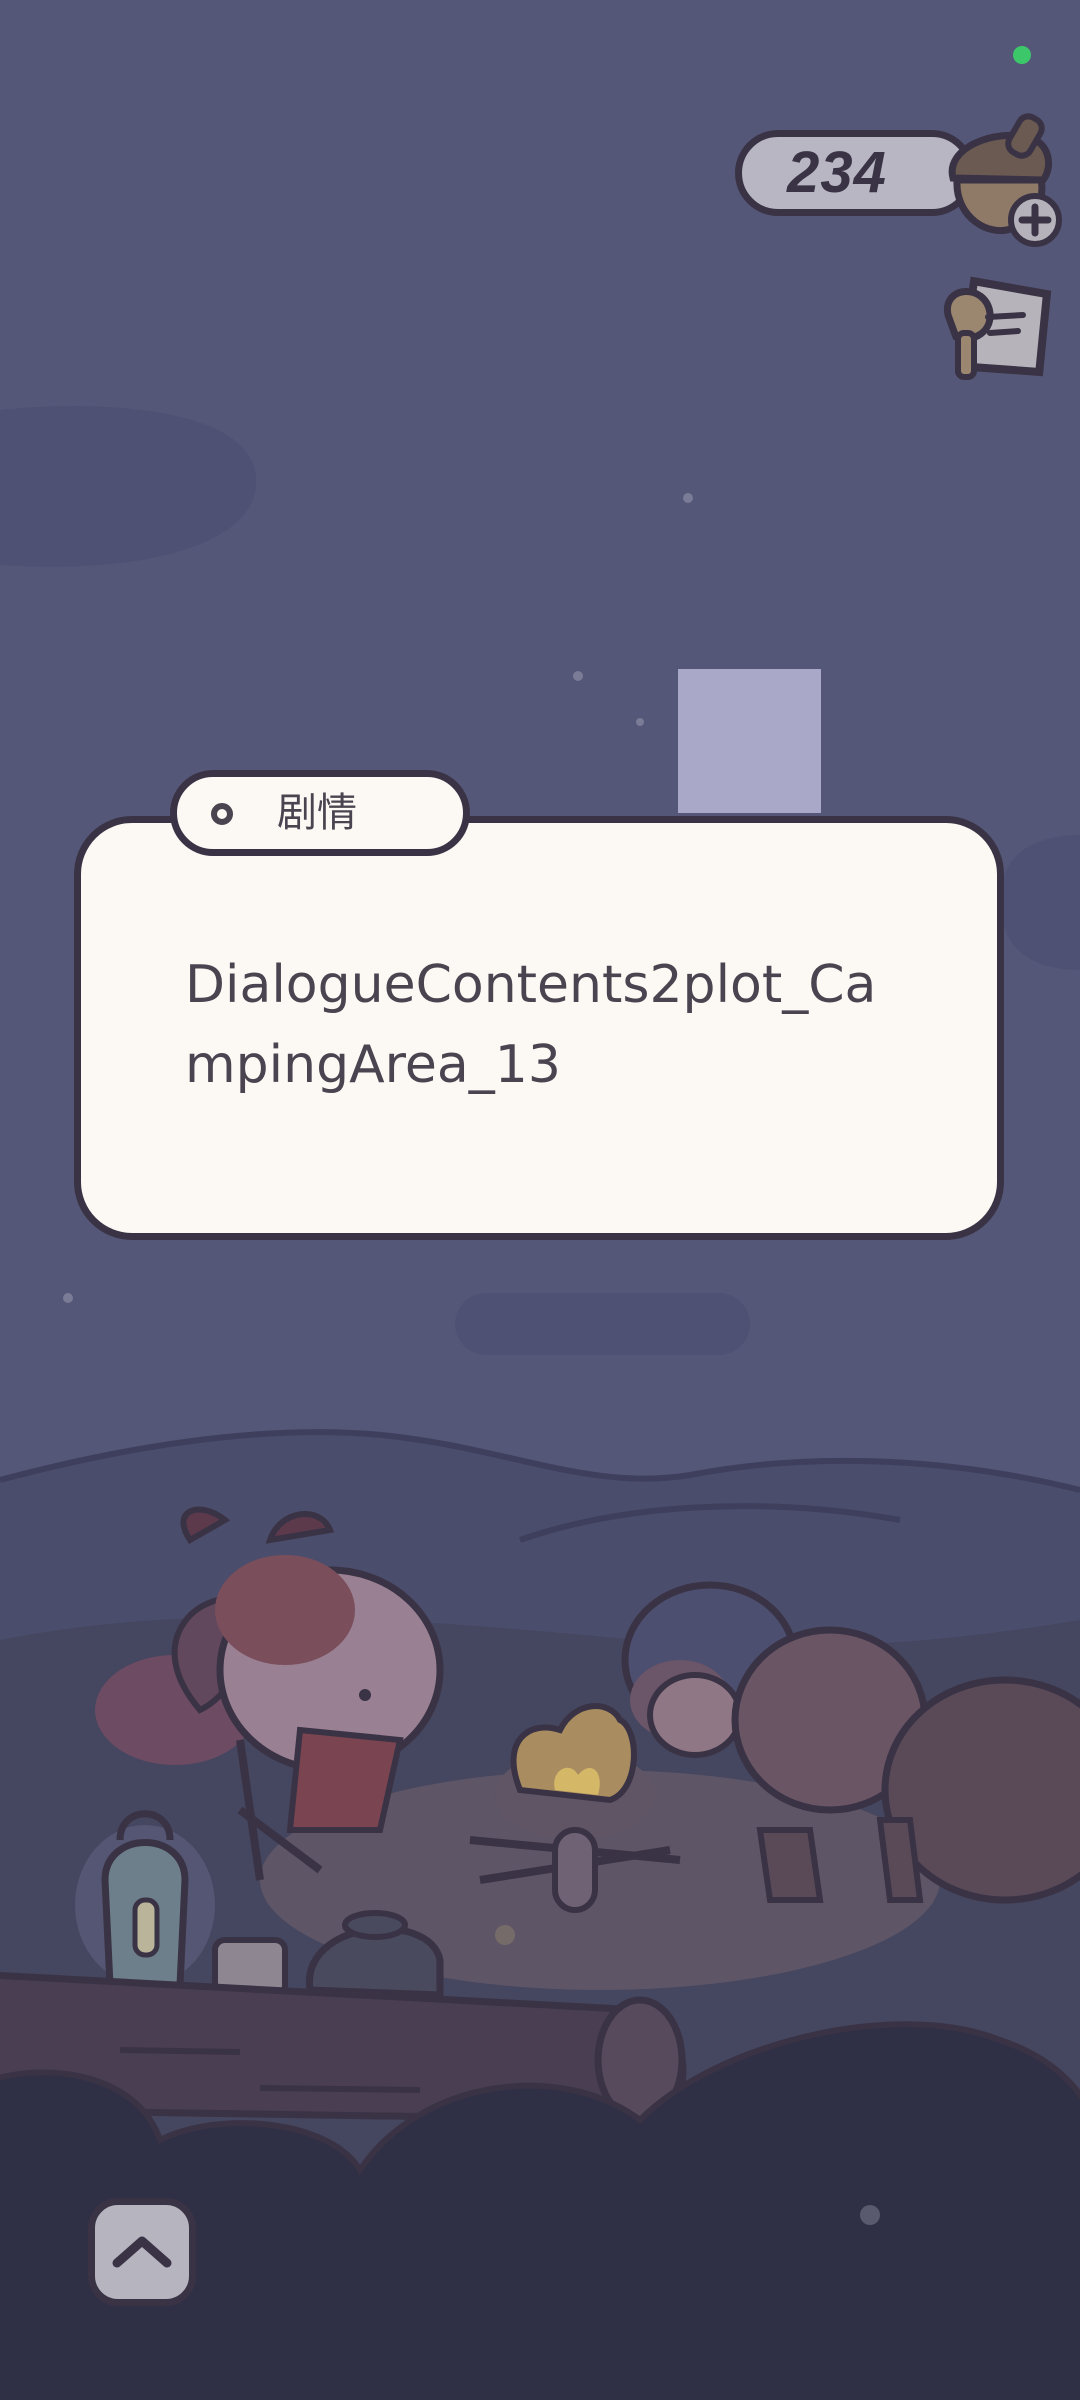 The image size is (1080, 2400). I want to click on acorn-count: 234, so click(837, 172).